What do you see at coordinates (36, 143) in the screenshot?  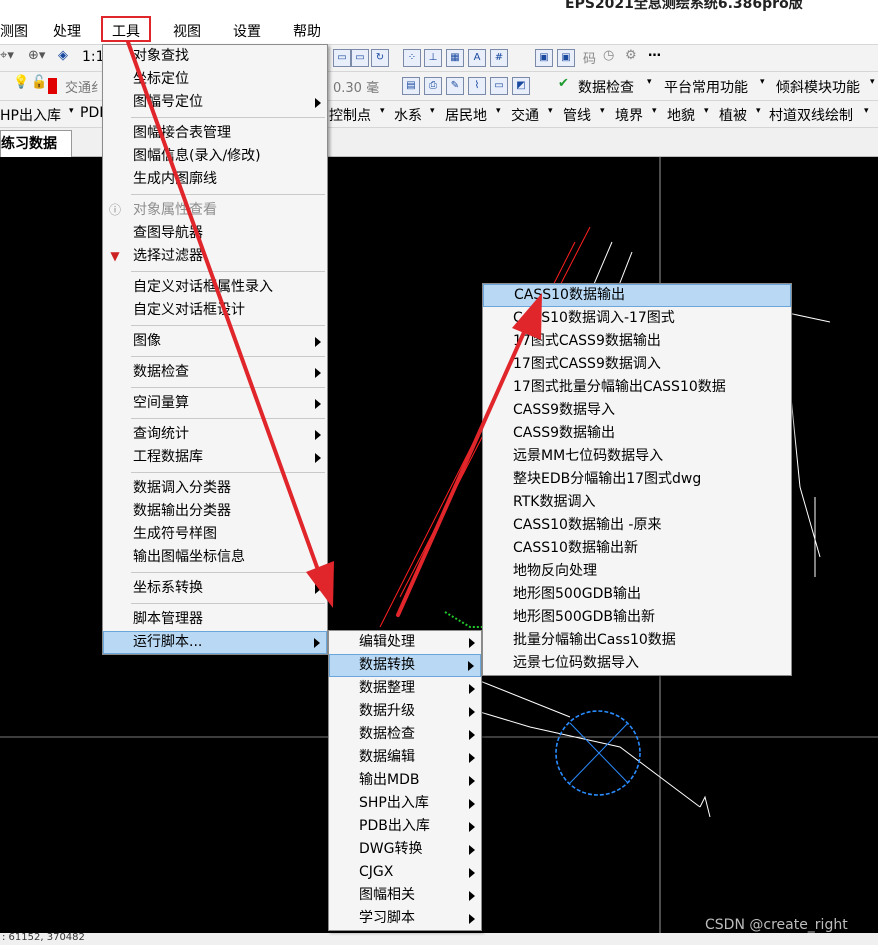 I see `tab-practice-data: 练习数据` at bounding box center [36, 143].